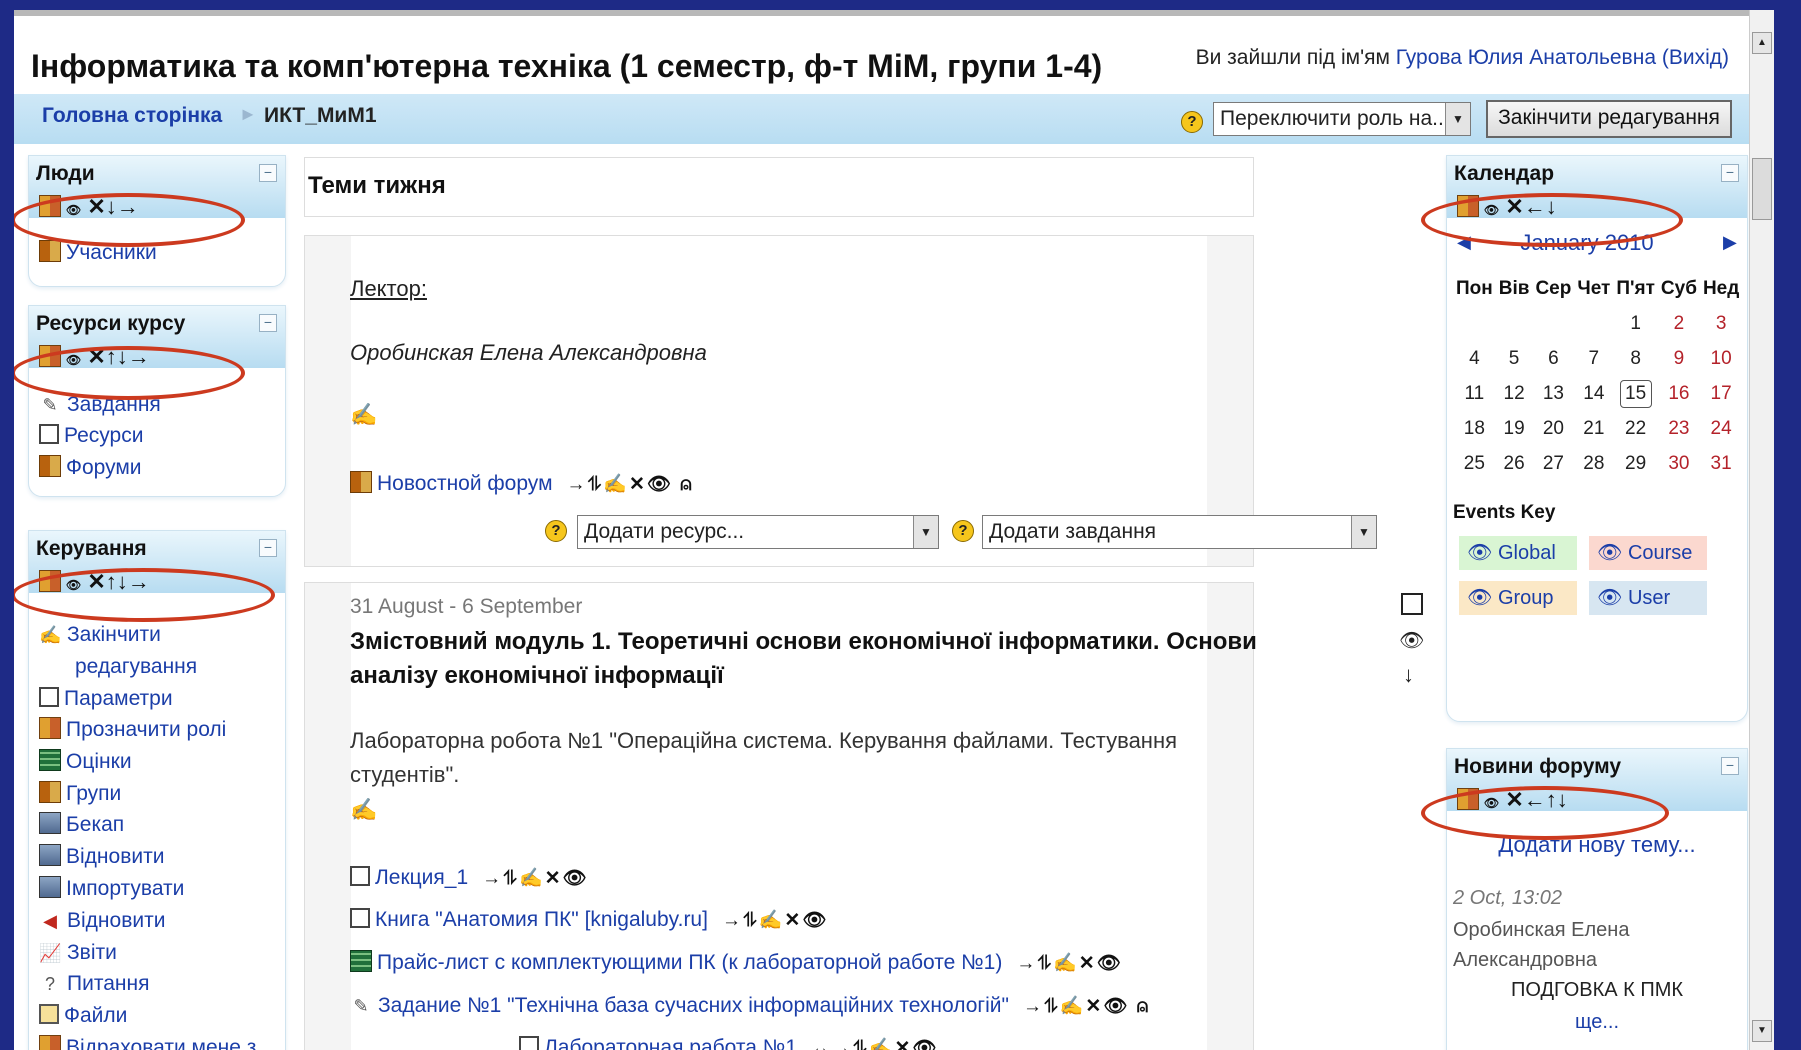  Describe the element at coordinates (1762, 189) in the screenshot. I see `scrollbar-thumb` at that location.